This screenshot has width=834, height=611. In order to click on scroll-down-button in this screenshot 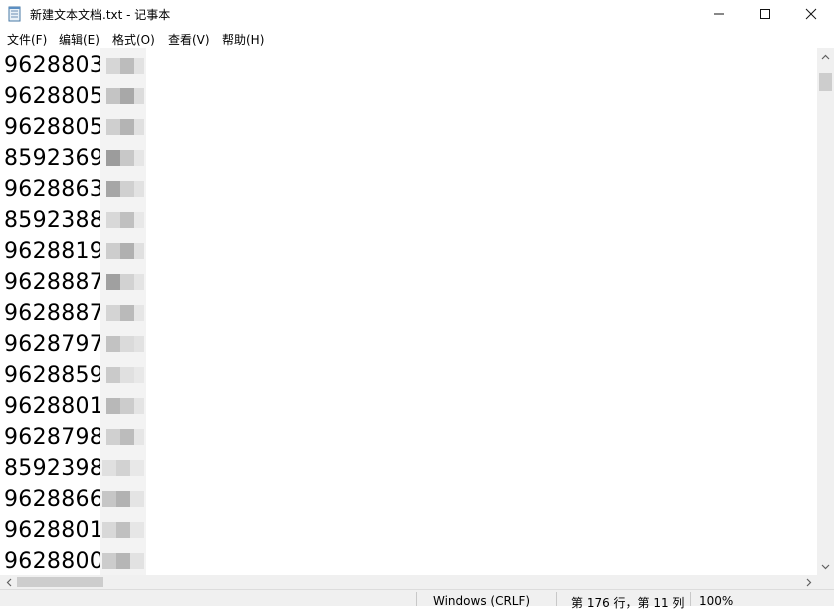, I will do `click(825, 566)`.